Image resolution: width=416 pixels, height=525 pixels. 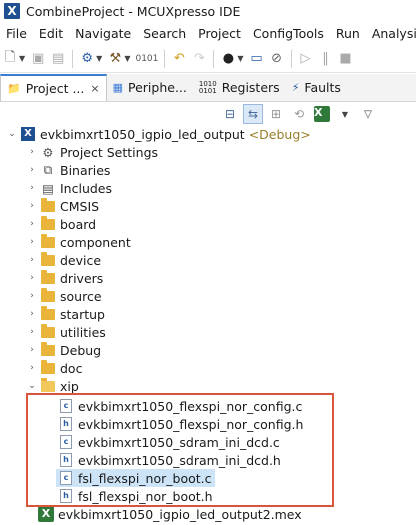 I want to click on tree-item: › doc, so click(x=54, y=368).